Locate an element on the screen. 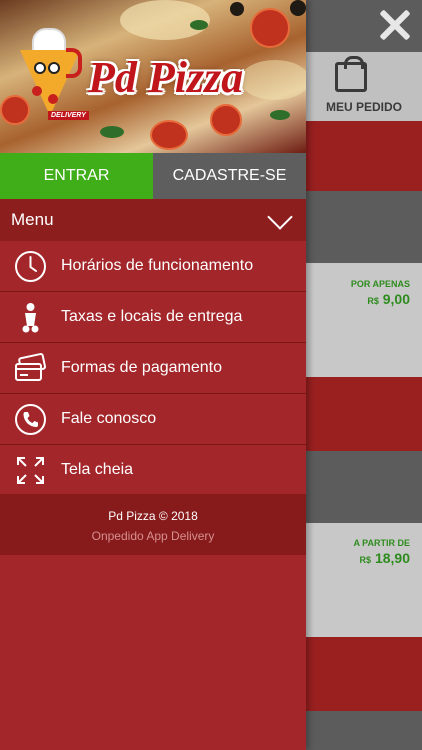  menu-item-delivery-fees: Taxas e locais de entrega is located at coordinates (153, 317).